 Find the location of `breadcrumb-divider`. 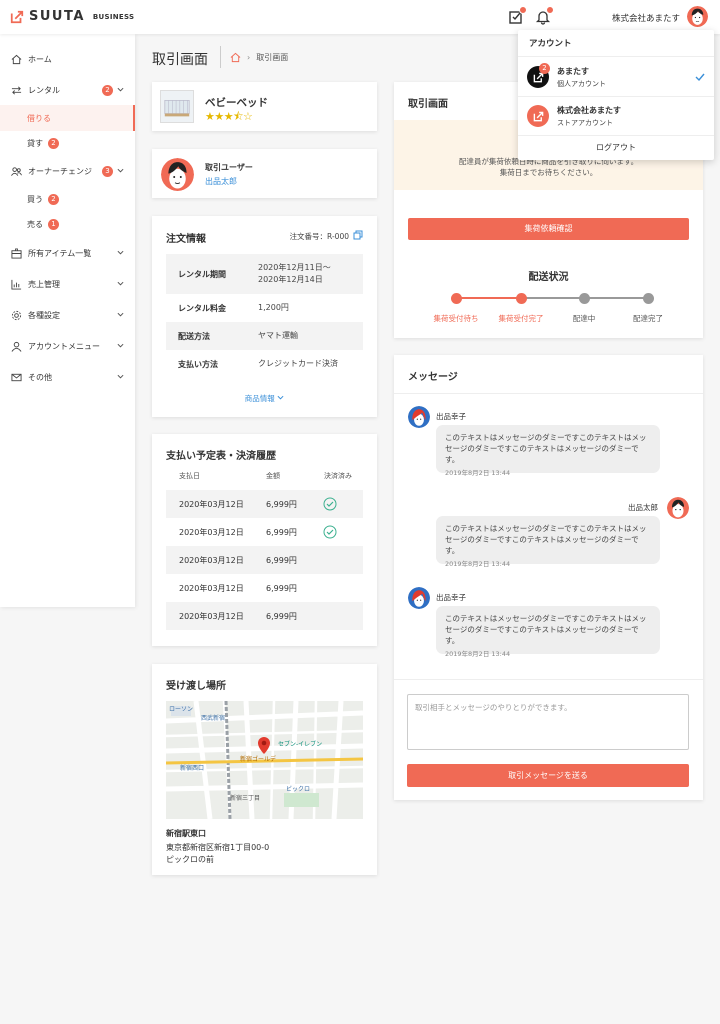

breadcrumb-divider is located at coordinates (220, 57).